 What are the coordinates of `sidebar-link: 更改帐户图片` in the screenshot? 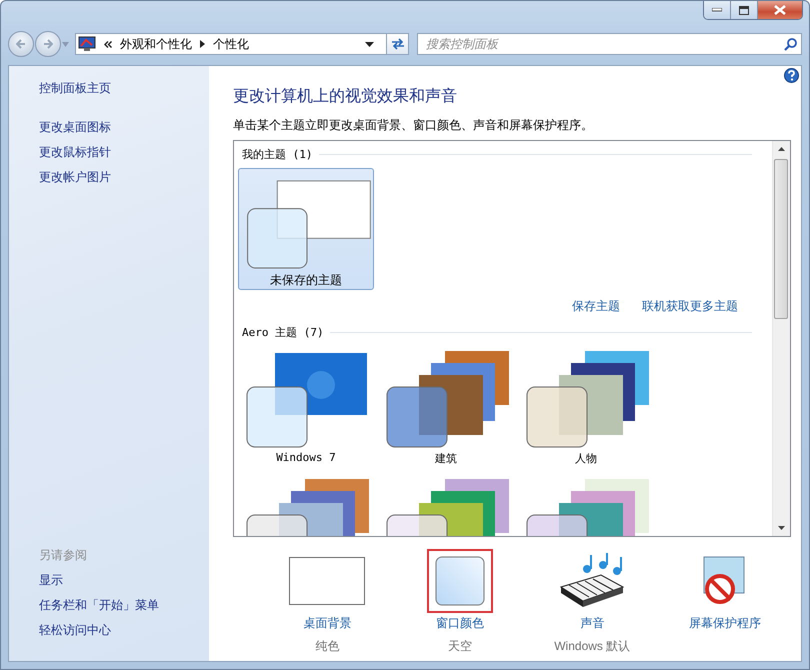 It's located at (75, 177).